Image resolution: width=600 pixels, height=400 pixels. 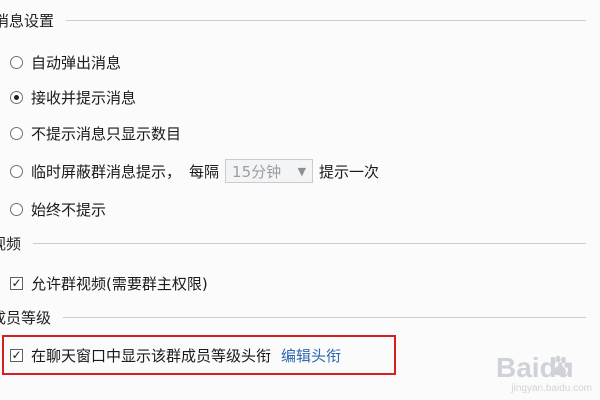 I want to click on option-label: 允许群视频(需要群主权限), so click(x=119, y=283).